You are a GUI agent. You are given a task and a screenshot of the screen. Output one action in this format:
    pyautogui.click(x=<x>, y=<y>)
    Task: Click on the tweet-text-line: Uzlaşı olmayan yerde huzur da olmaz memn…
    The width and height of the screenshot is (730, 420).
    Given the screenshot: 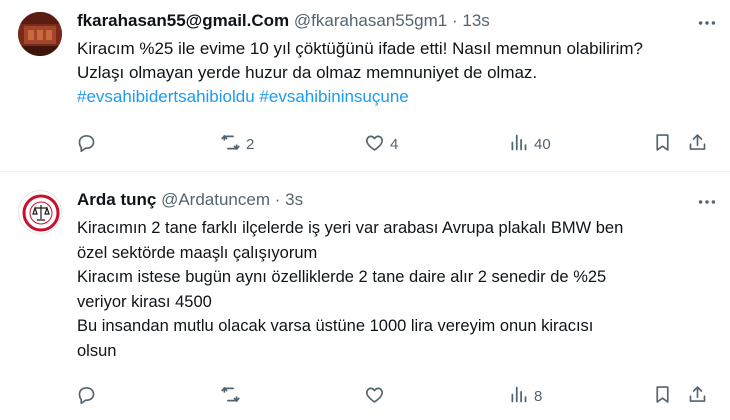 What is the action you would take?
    pyautogui.click(x=307, y=72)
    